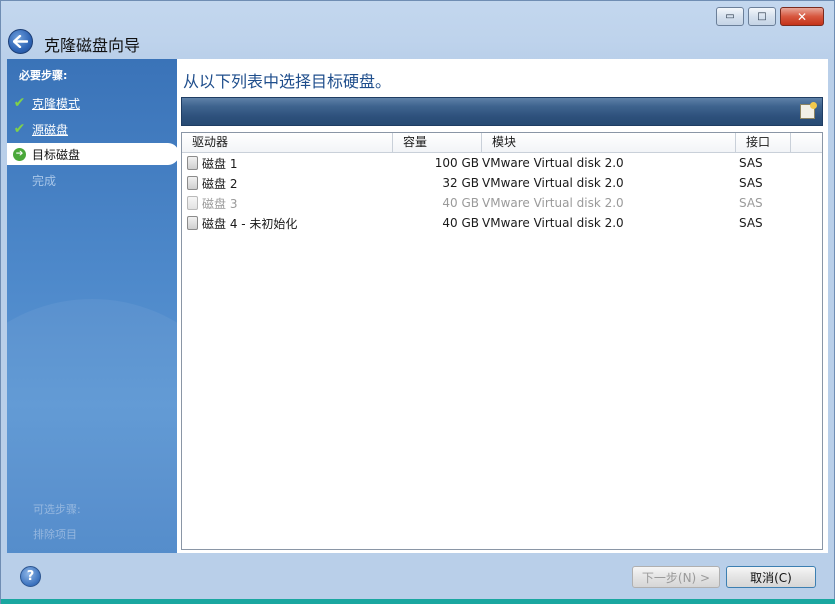 This screenshot has width=835, height=604. What do you see at coordinates (92, 154) in the screenshot?
I see `step-target-disk: ➔ 目标磁盘` at bounding box center [92, 154].